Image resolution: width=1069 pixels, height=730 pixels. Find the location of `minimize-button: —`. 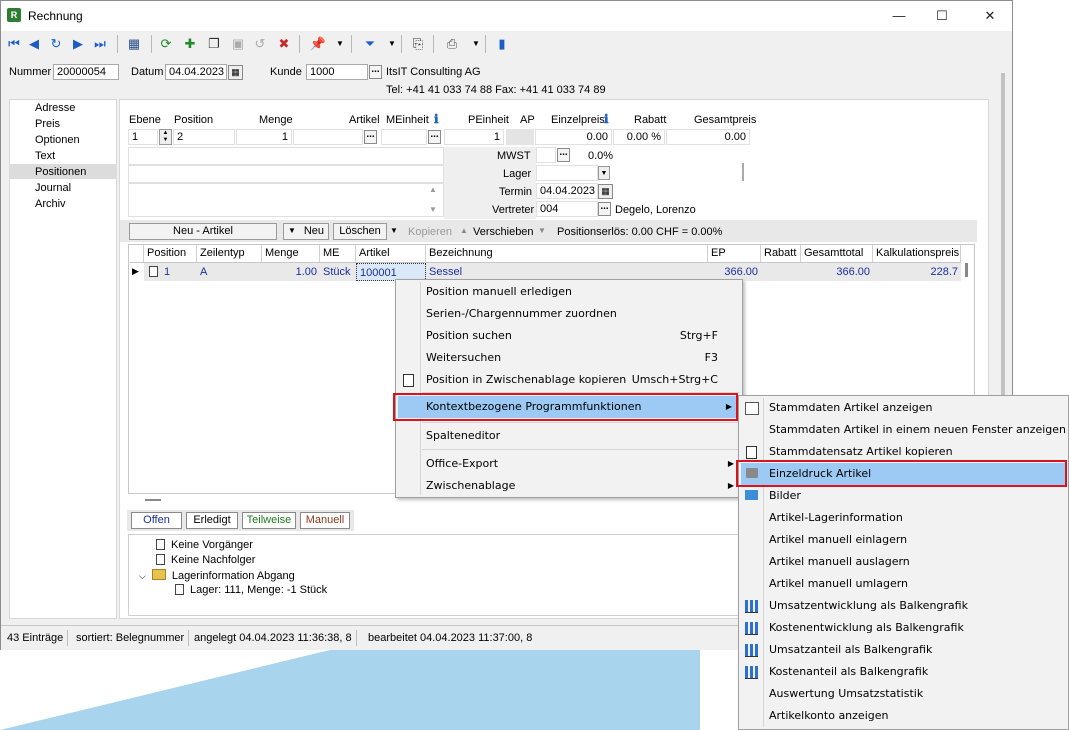

minimize-button: — is located at coordinates (899, 16).